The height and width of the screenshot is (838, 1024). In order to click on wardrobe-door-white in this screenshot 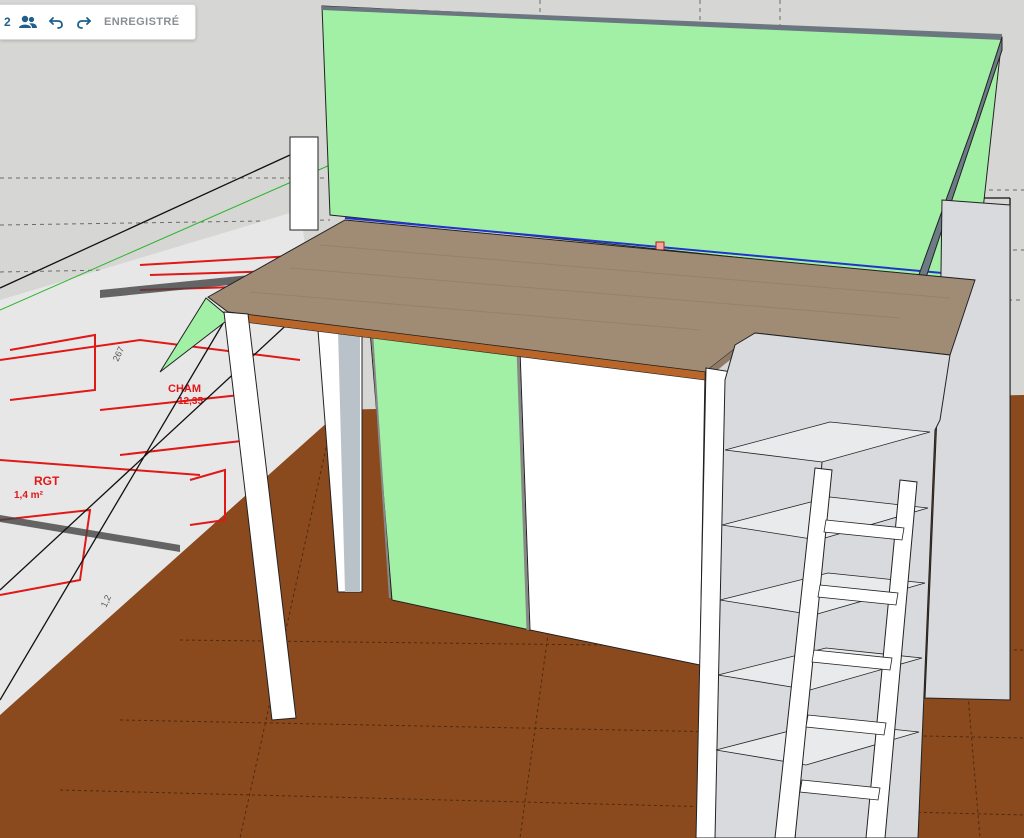, I will do `click(612, 507)`.